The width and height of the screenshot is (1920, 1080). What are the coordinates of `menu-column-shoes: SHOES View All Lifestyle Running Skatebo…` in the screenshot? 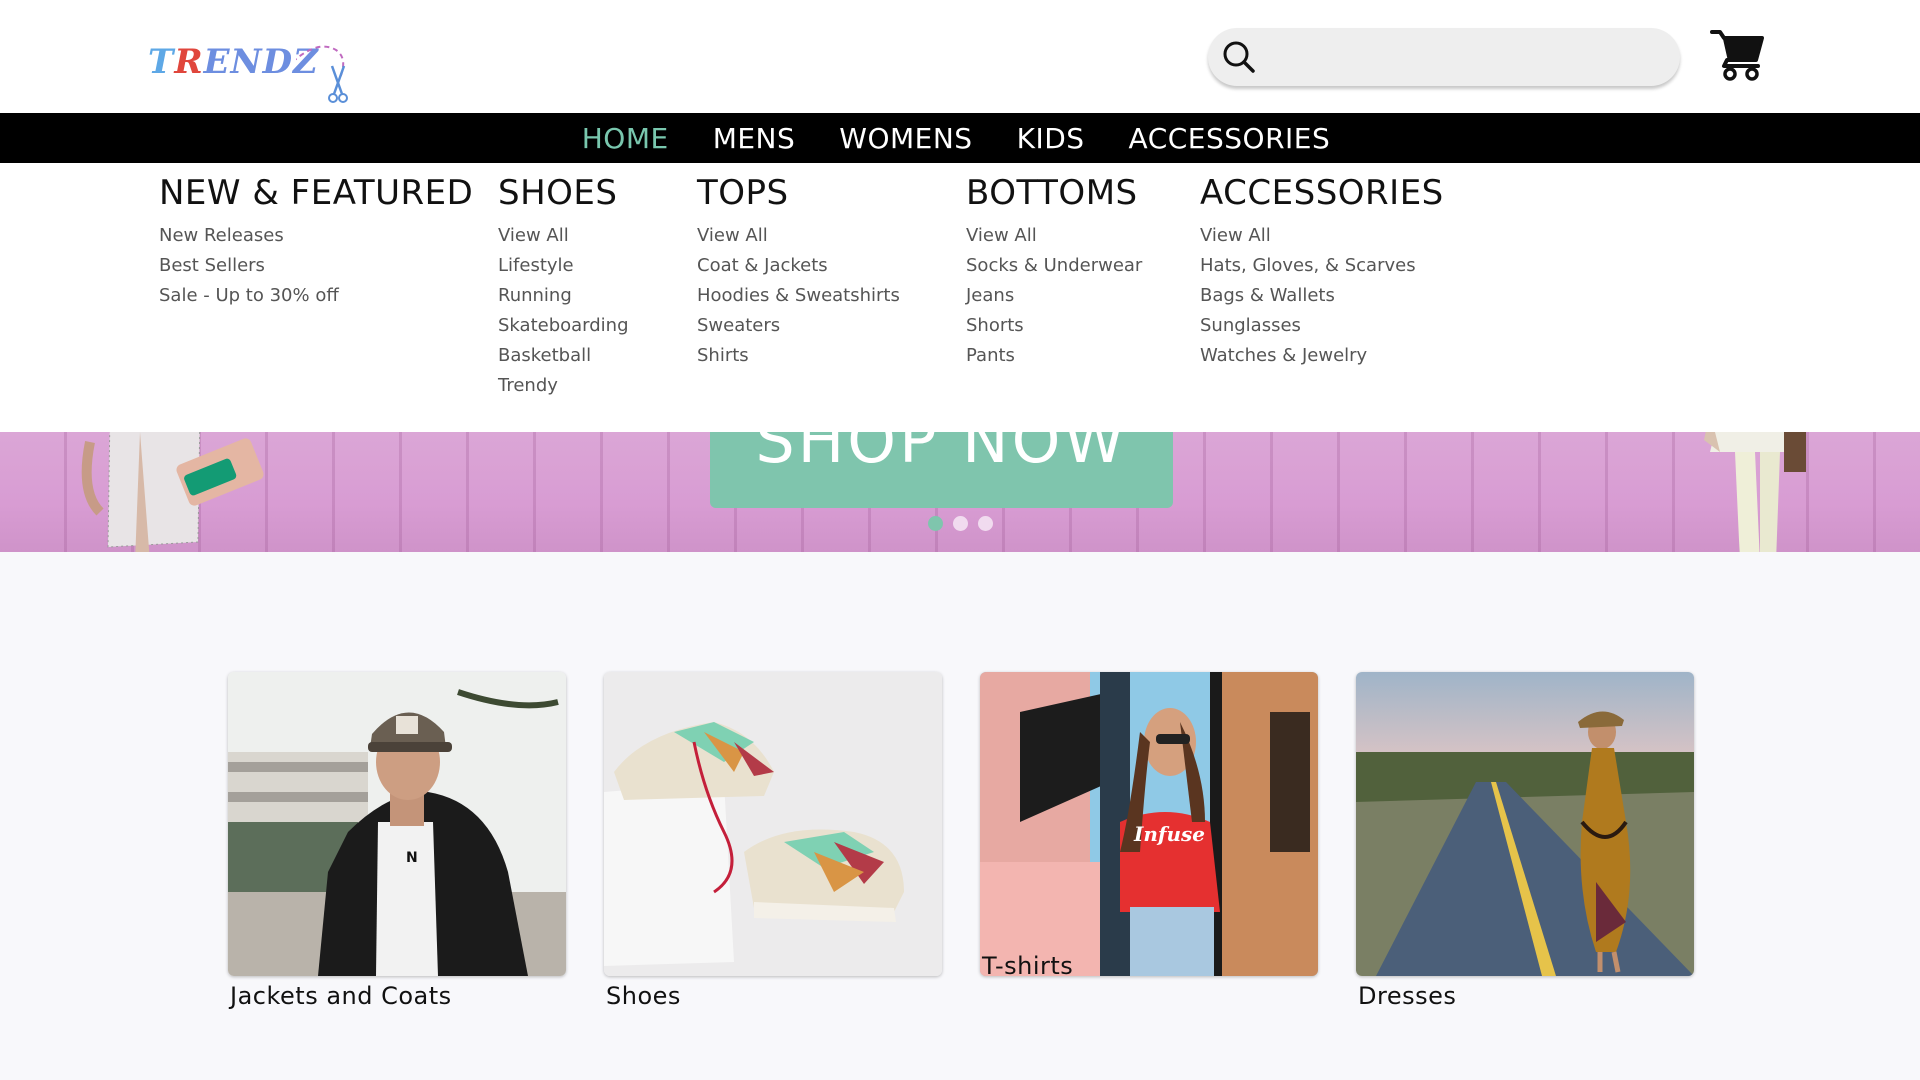 It's located at (563, 287).